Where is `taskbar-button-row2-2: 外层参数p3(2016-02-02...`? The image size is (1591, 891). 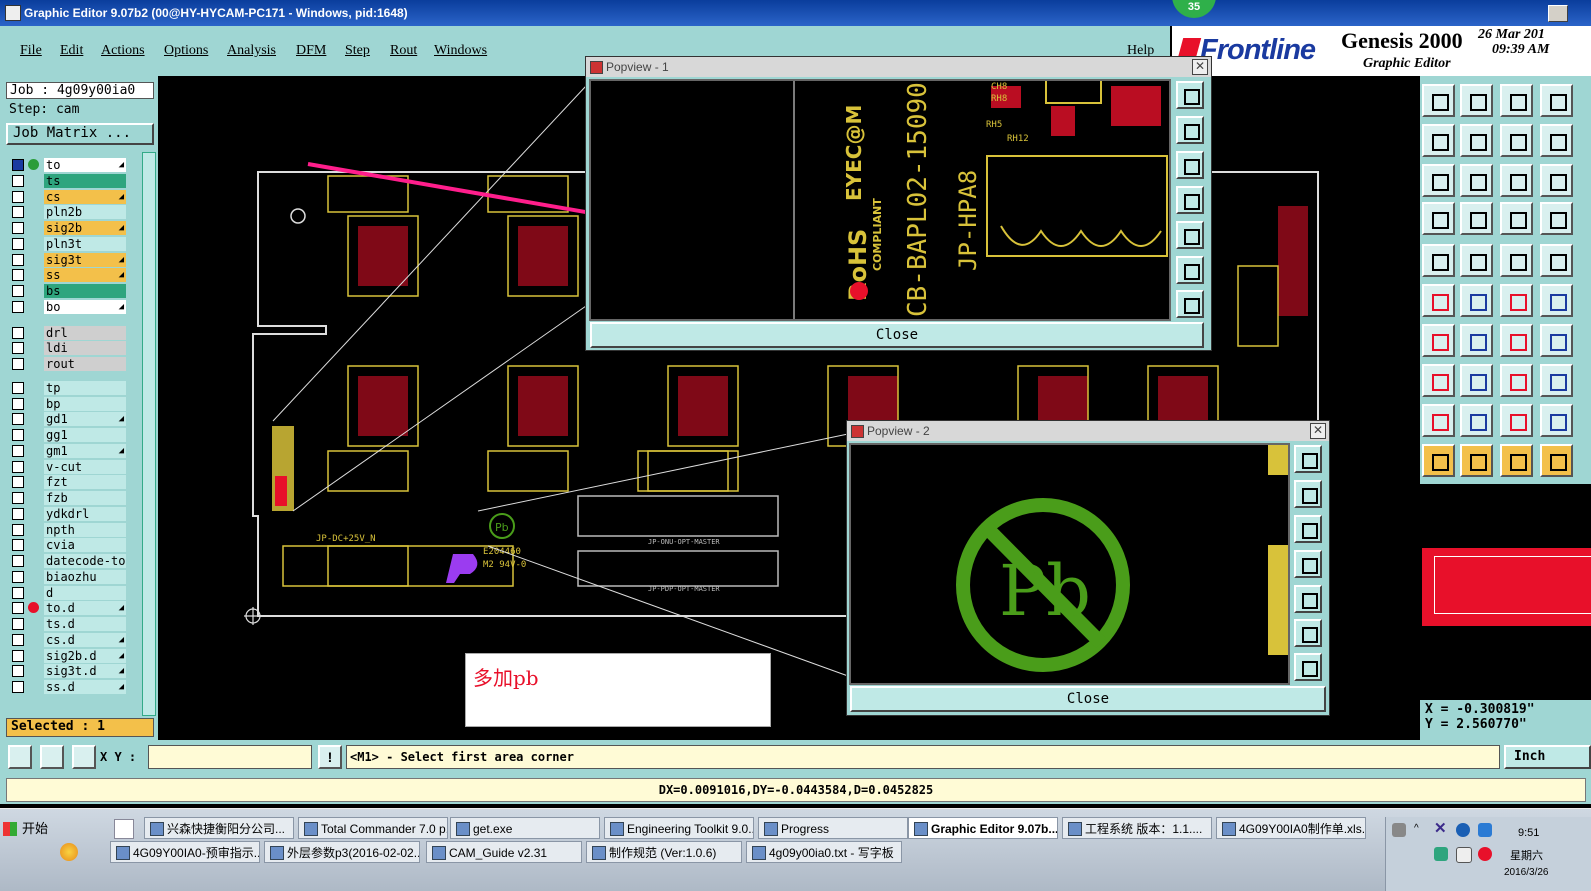
taskbar-button-row2-2: 外层参数p3(2016-02-02... is located at coordinates (342, 852).